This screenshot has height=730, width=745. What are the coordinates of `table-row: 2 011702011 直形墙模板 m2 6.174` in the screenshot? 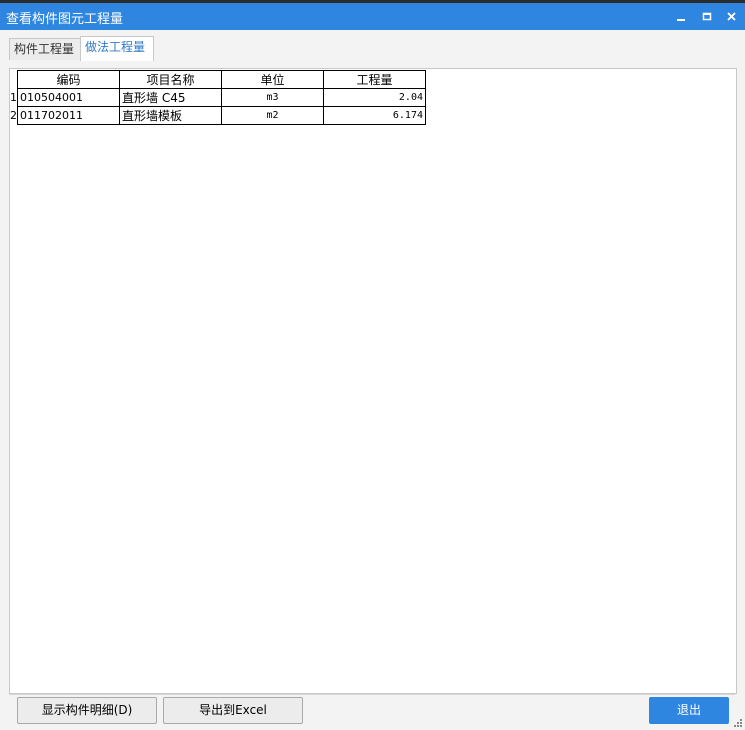 It's located at (218, 115).